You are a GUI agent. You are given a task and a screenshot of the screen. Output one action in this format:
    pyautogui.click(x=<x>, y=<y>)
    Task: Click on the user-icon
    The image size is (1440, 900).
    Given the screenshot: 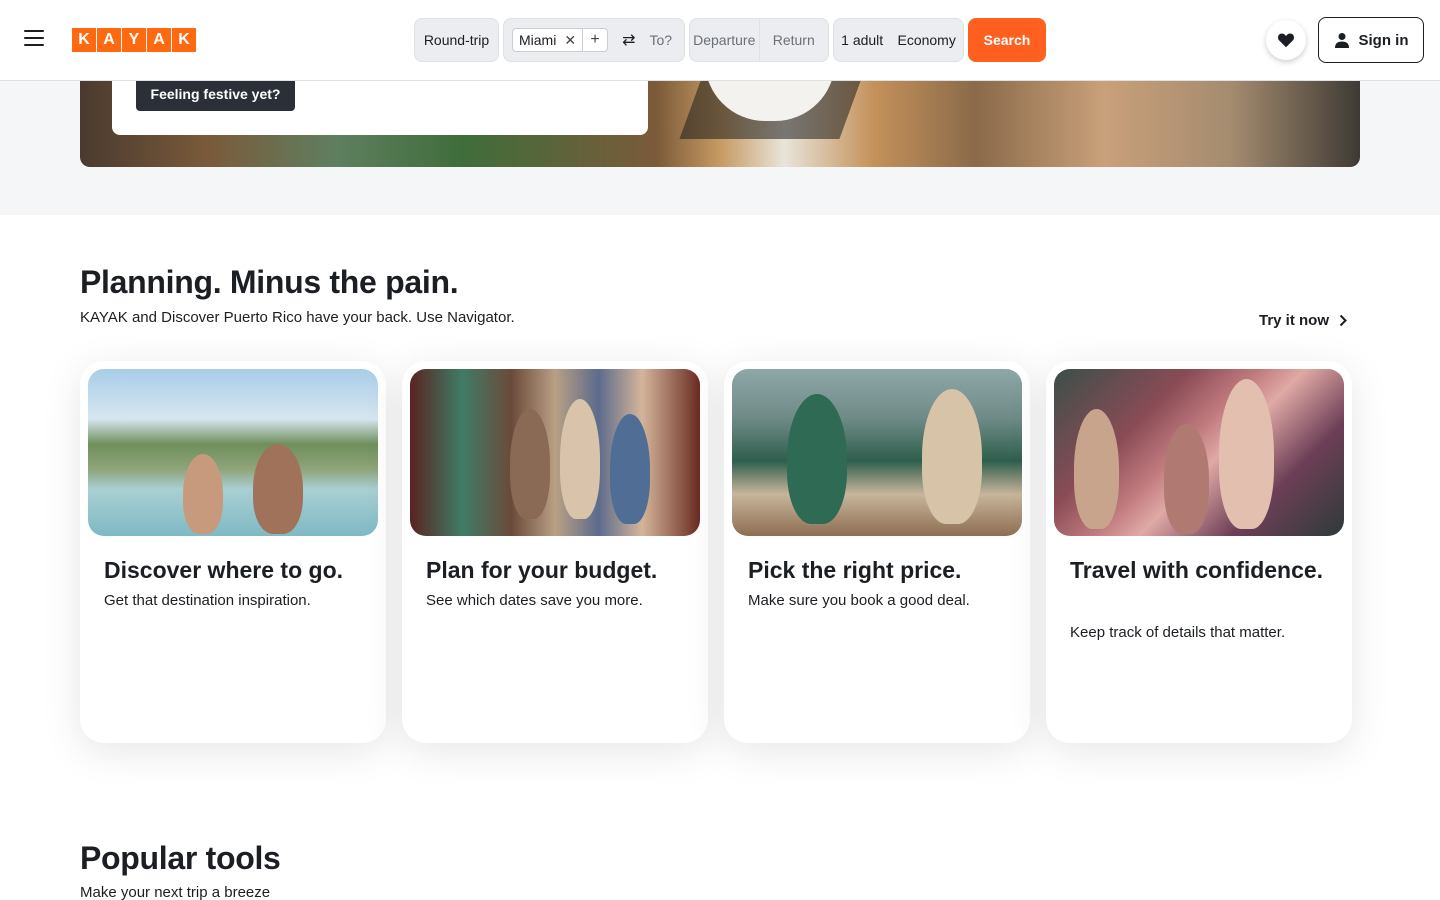 What is the action you would take?
    pyautogui.click(x=1341, y=40)
    